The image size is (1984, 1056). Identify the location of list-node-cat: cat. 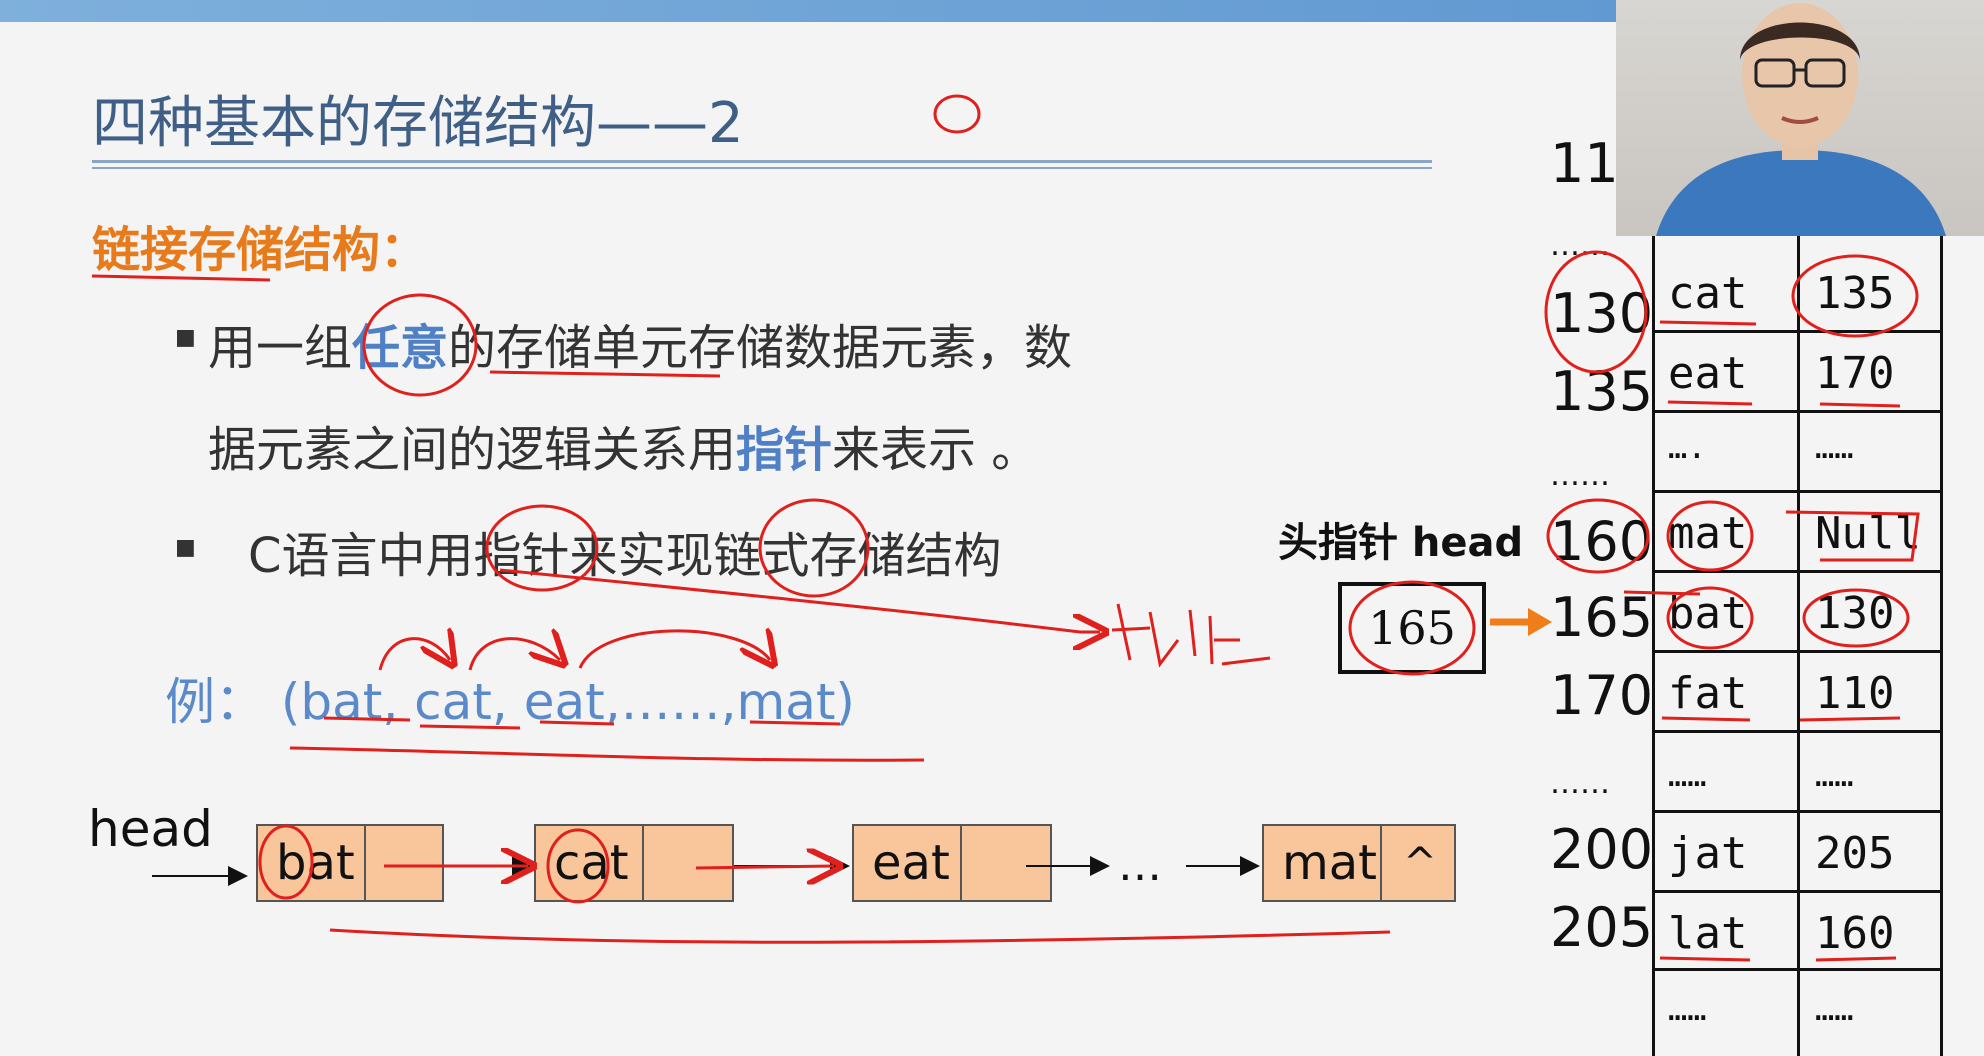
(634, 863).